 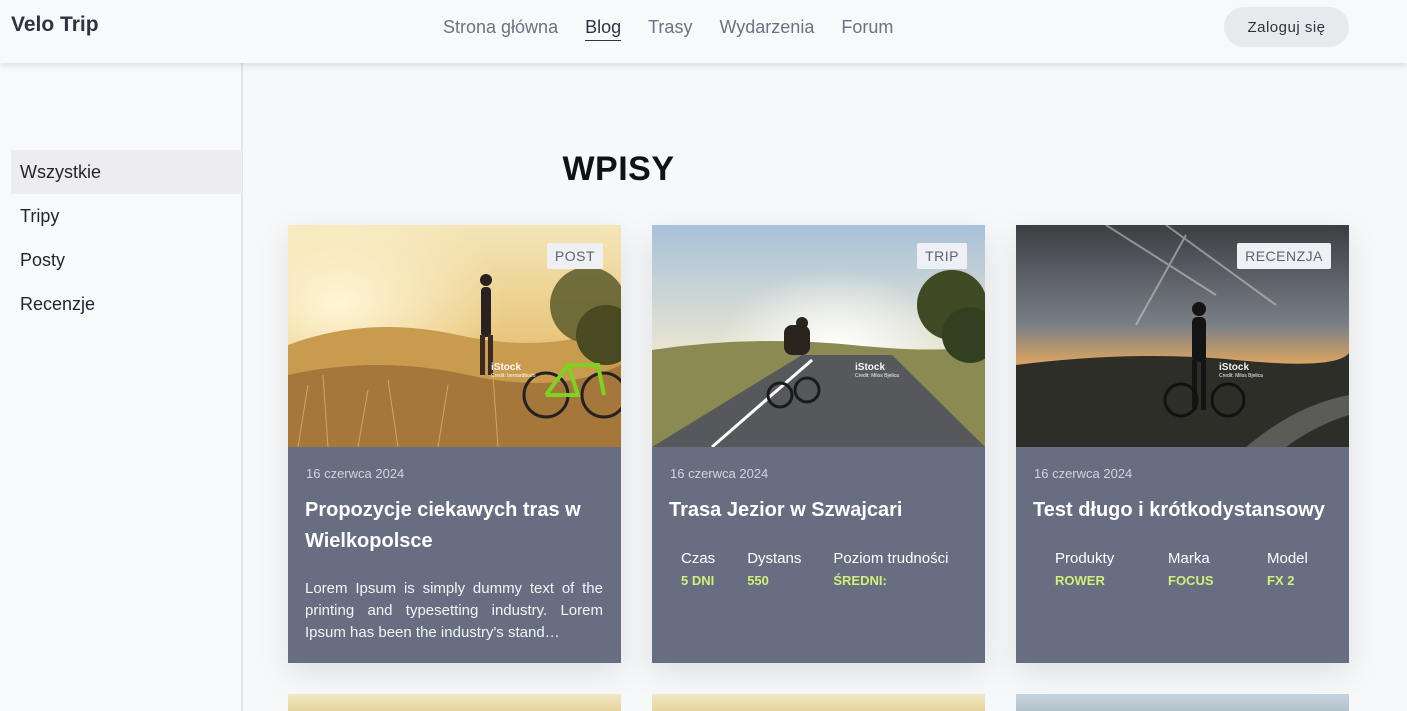 I want to click on card-title: Trasa Jezior w Szwajcari, so click(x=819, y=510).